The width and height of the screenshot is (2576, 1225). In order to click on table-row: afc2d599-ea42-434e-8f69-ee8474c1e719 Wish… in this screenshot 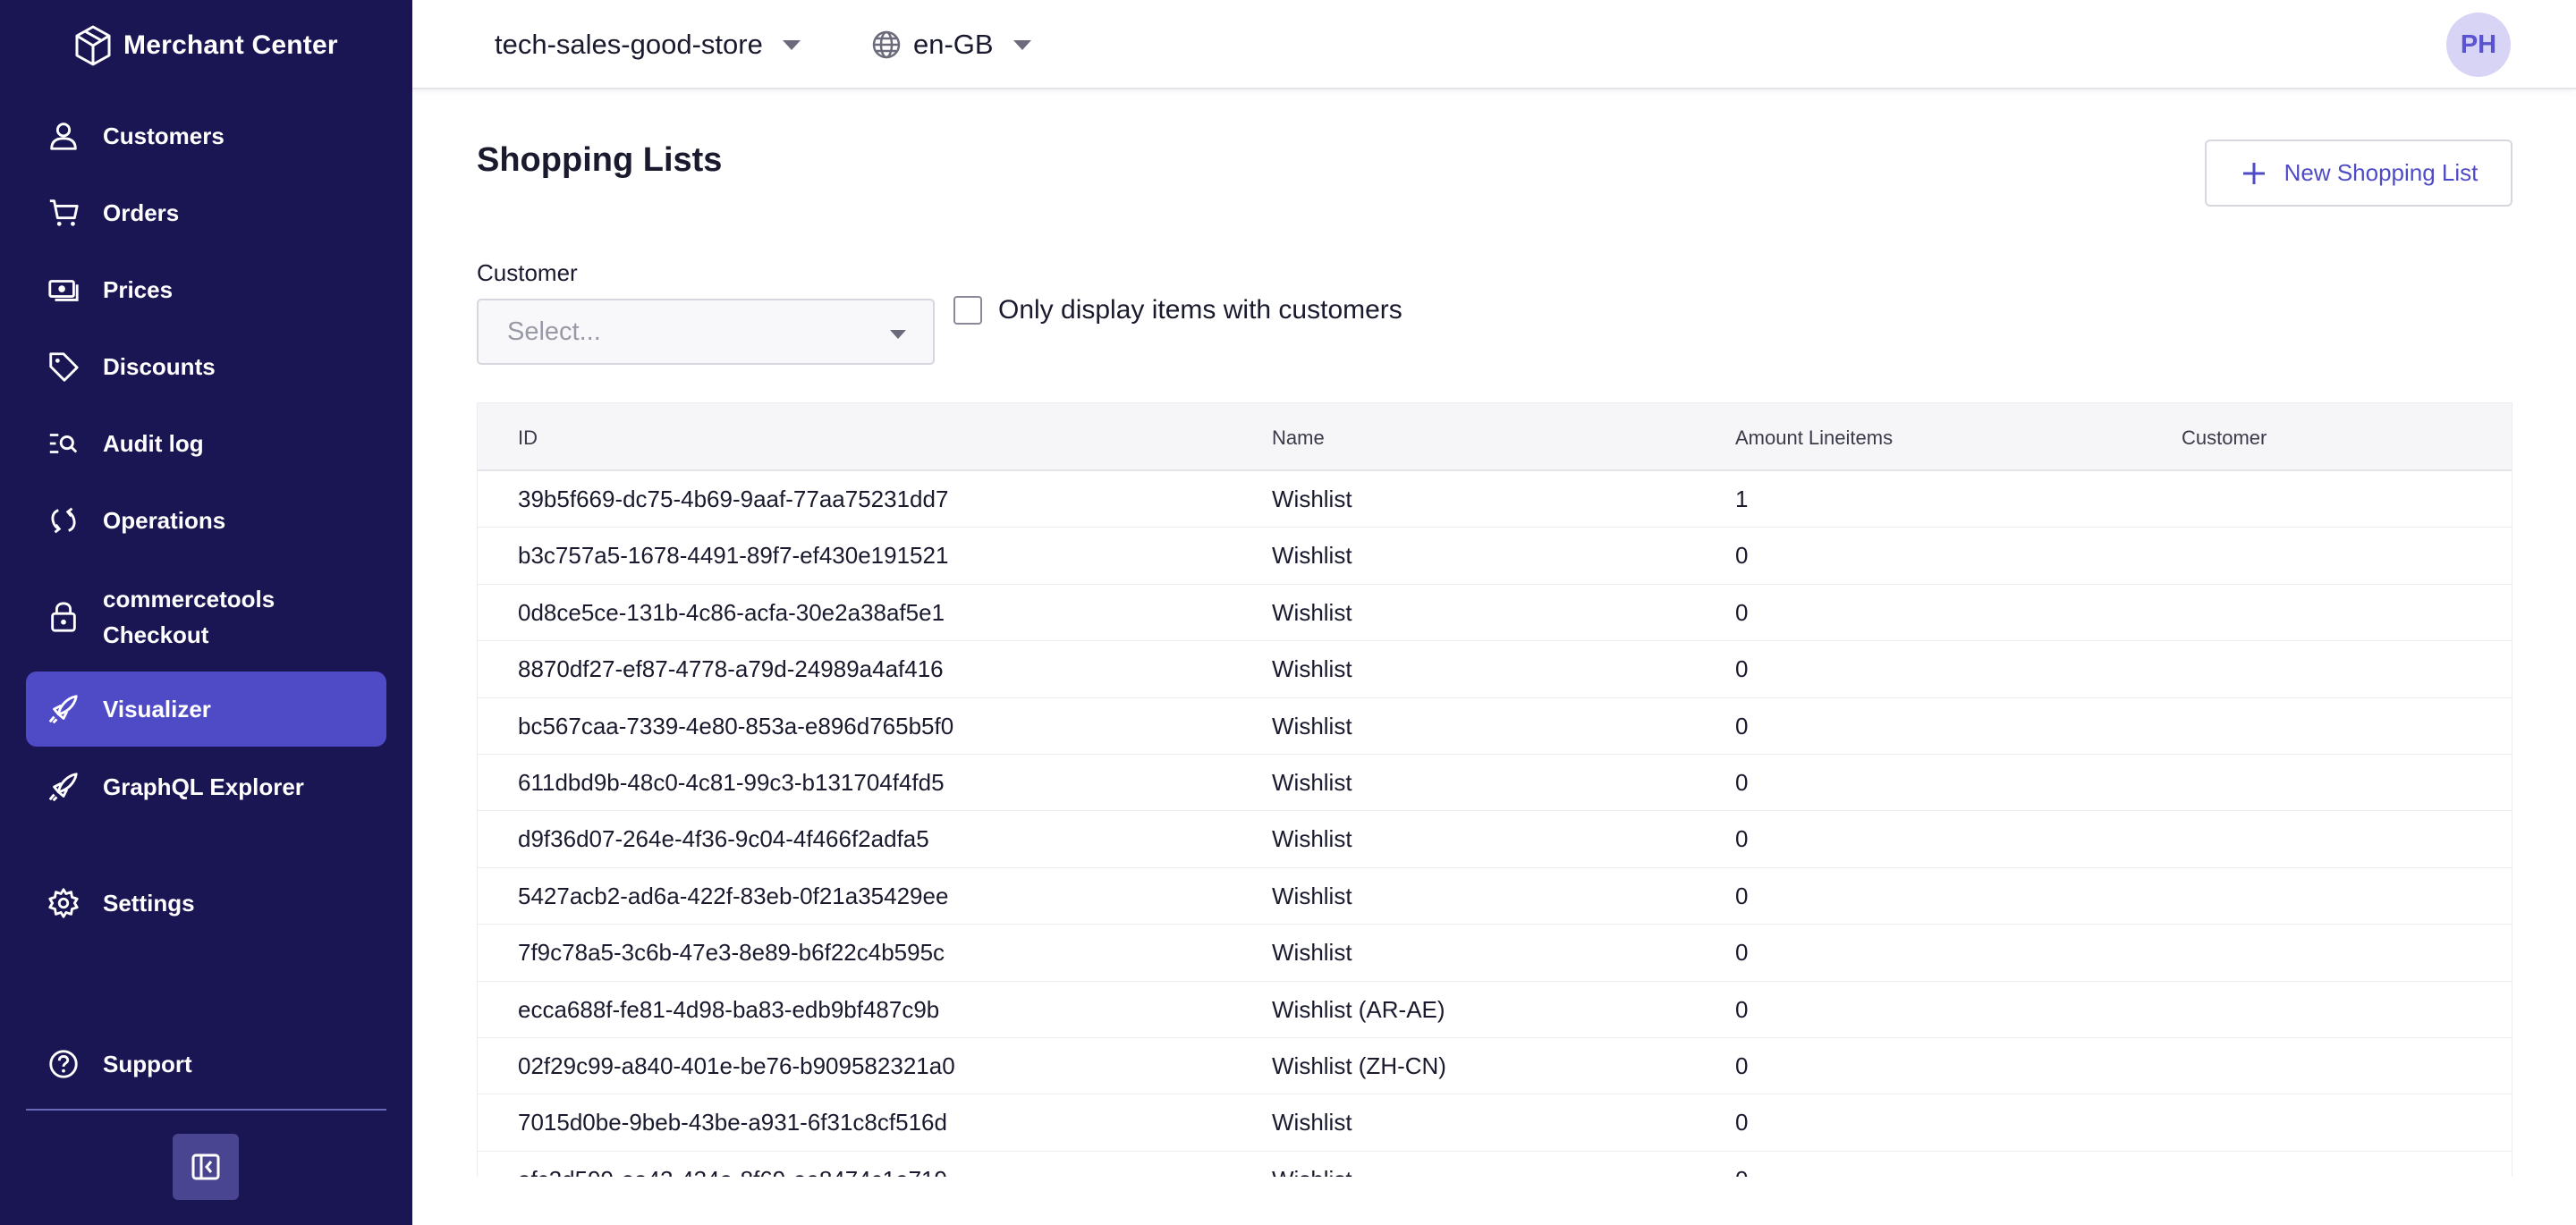, I will do `click(1495, 1164)`.